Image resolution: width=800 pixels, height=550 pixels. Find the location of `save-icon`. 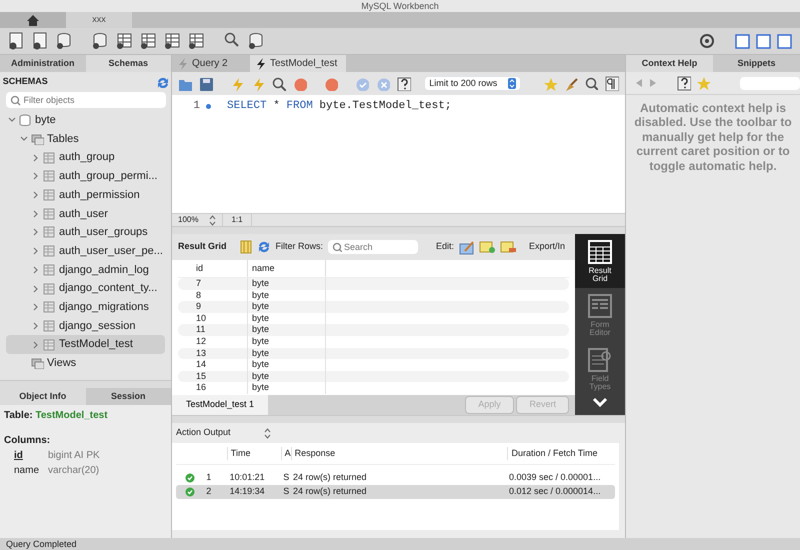

save-icon is located at coordinates (206, 83).